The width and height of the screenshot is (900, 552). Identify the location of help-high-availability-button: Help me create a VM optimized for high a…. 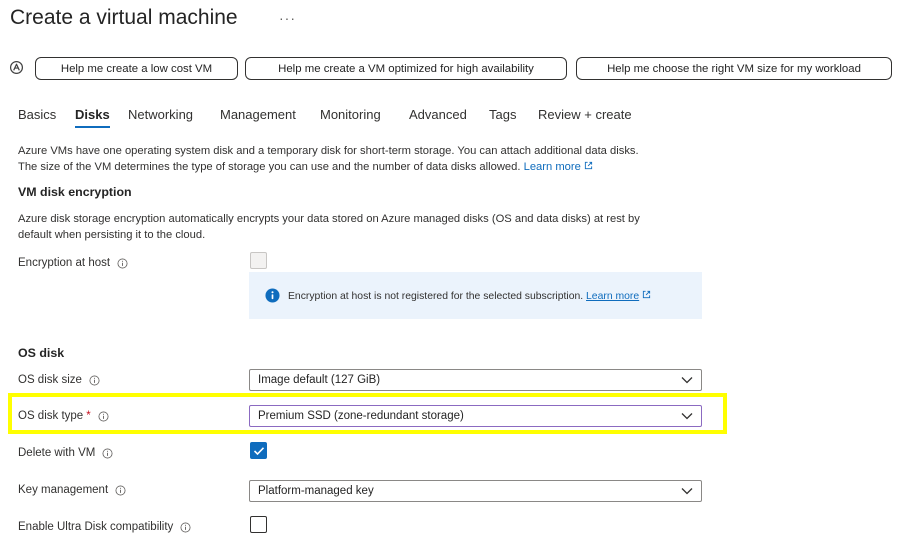
(406, 68).